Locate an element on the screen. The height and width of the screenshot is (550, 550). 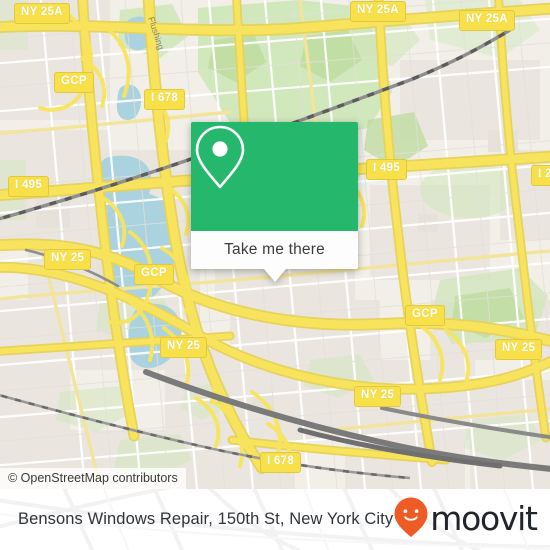
take-me-there-label: Take me there is located at coordinates (274, 249).